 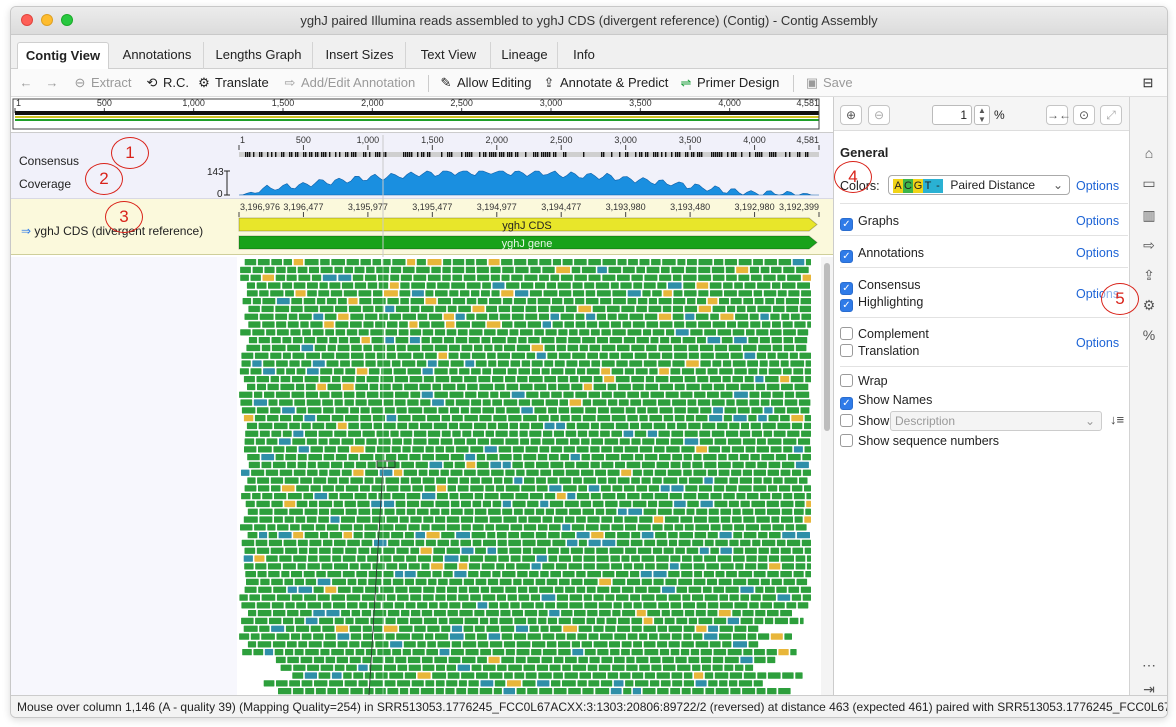 What do you see at coordinates (827, 476) in the screenshot?
I see `reads-scrollbar` at bounding box center [827, 476].